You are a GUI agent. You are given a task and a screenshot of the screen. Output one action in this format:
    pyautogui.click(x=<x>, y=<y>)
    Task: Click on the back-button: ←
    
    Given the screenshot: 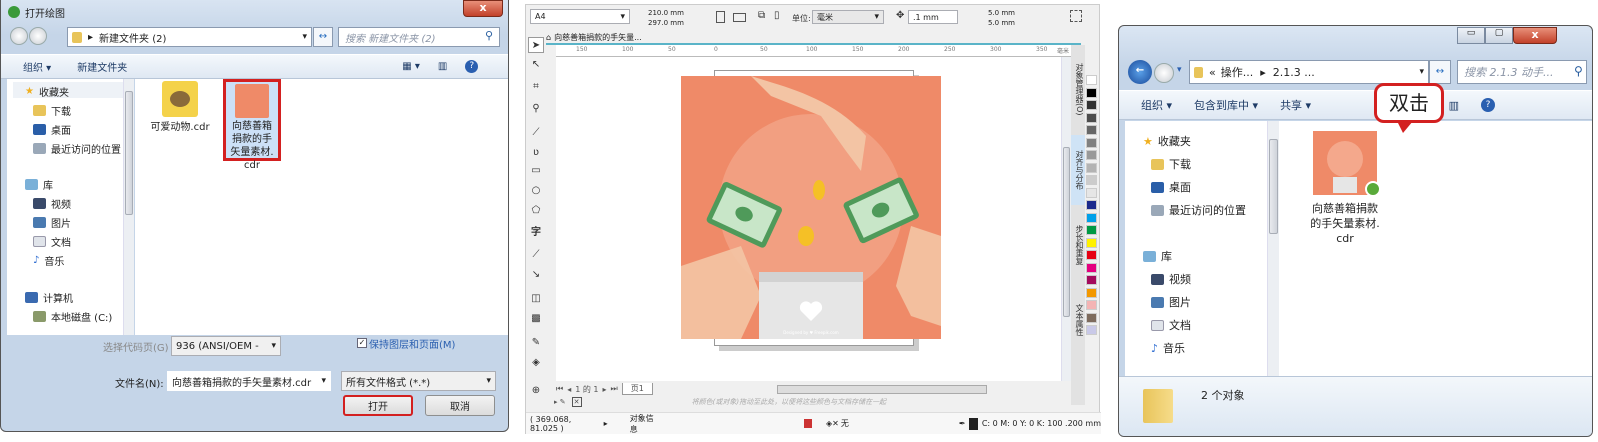 What is the action you would take?
    pyautogui.click(x=1140, y=72)
    